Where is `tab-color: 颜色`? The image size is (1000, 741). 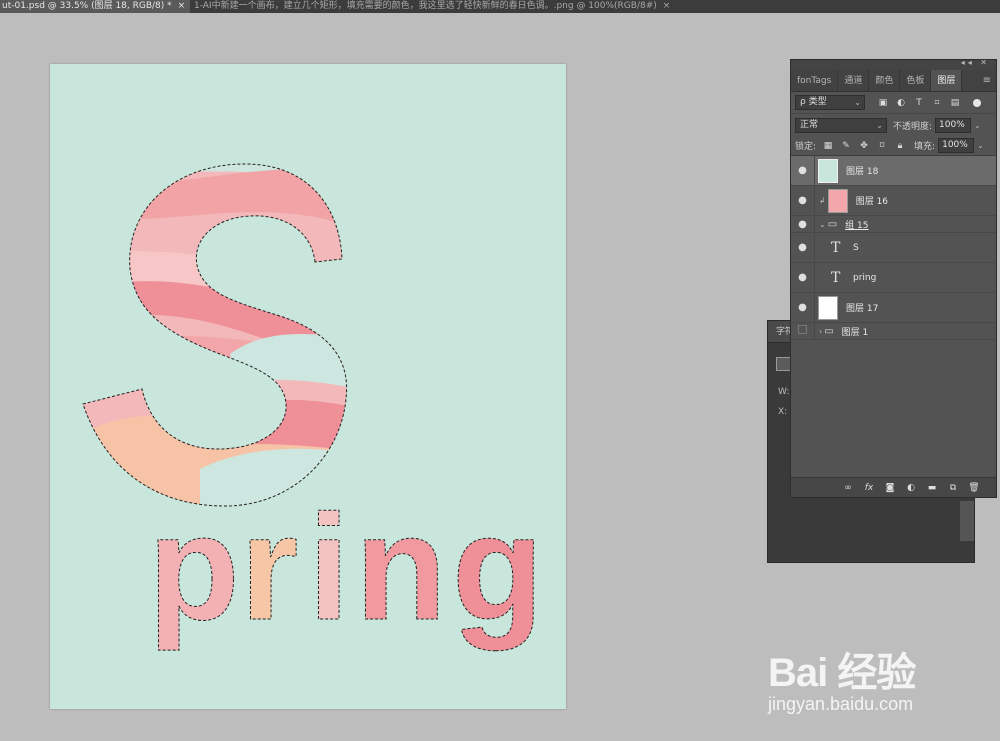
tab-color: 颜色 is located at coordinates (885, 80).